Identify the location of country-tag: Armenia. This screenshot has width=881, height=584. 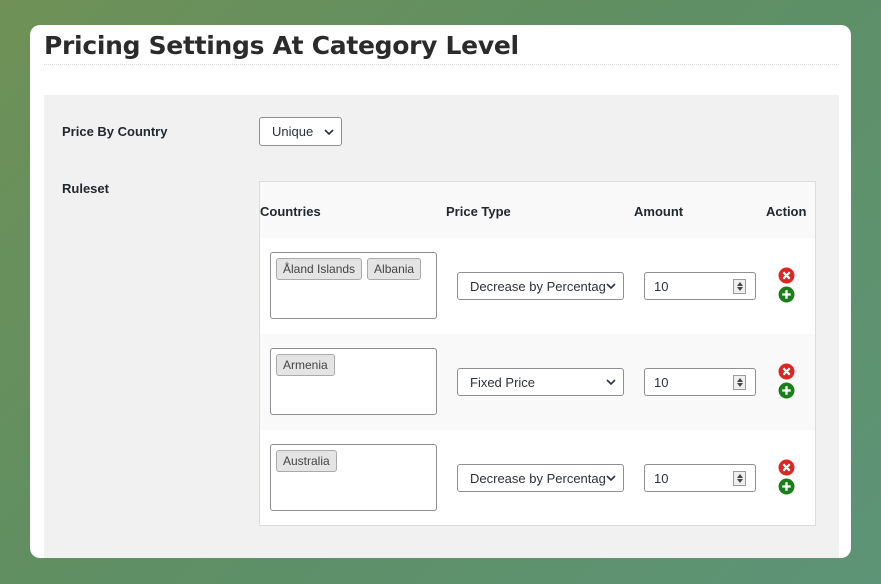
(305, 365).